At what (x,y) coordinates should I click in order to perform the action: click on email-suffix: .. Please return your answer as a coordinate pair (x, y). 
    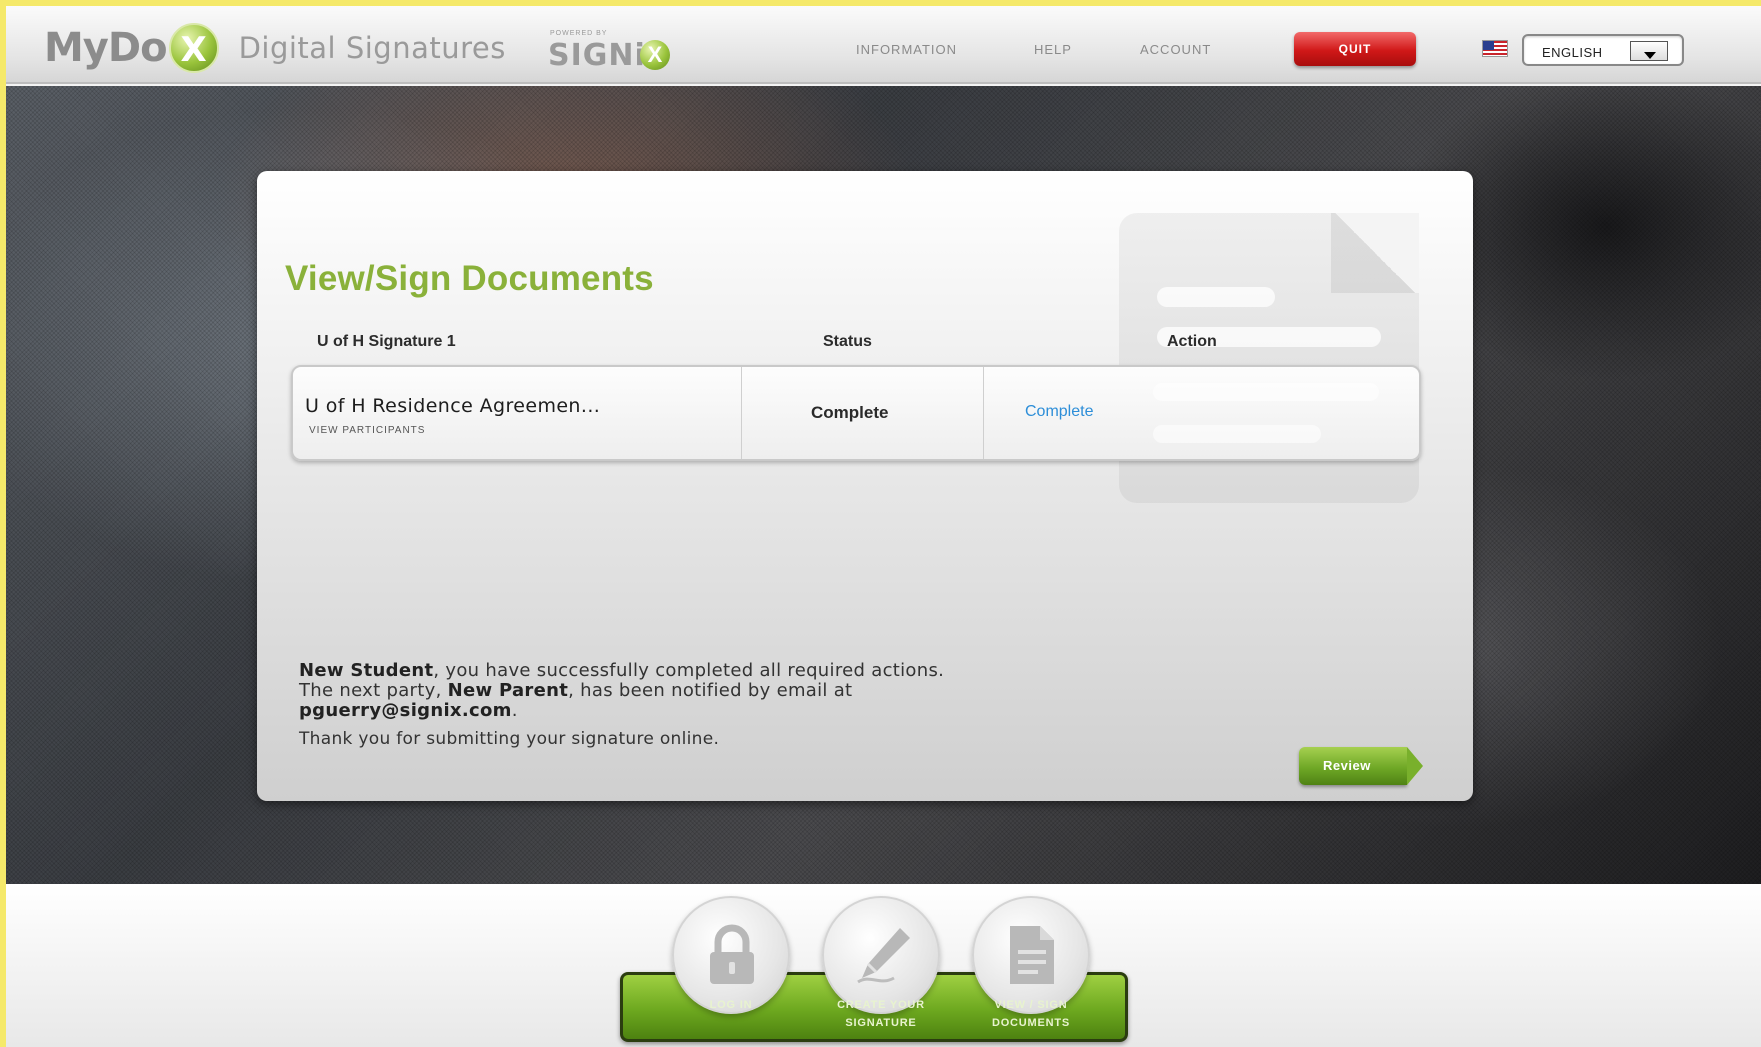
    Looking at the image, I should click on (514, 710).